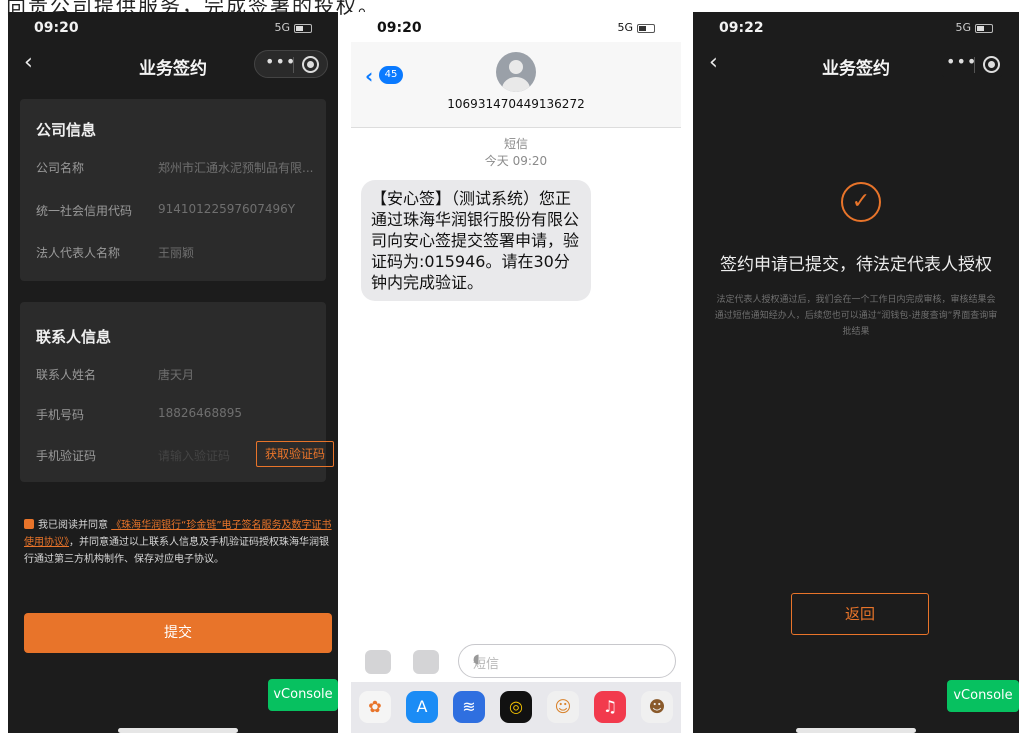 The width and height of the screenshot is (1019, 733). What do you see at coordinates (391, 75) in the screenshot?
I see `unread-badge: 45` at bounding box center [391, 75].